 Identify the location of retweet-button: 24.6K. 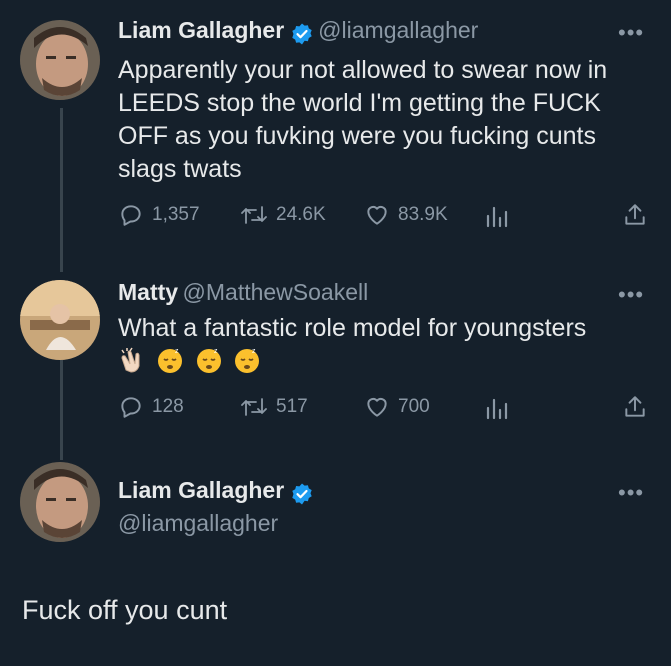
(283, 215).